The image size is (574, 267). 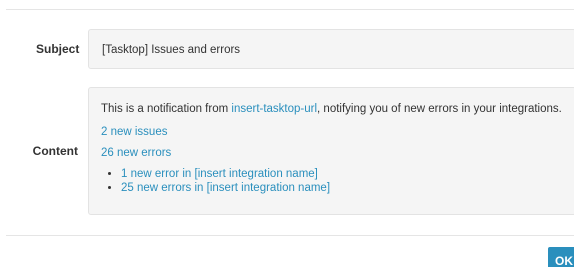 What do you see at coordinates (58, 49) in the screenshot?
I see `subject-label: Subject` at bounding box center [58, 49].